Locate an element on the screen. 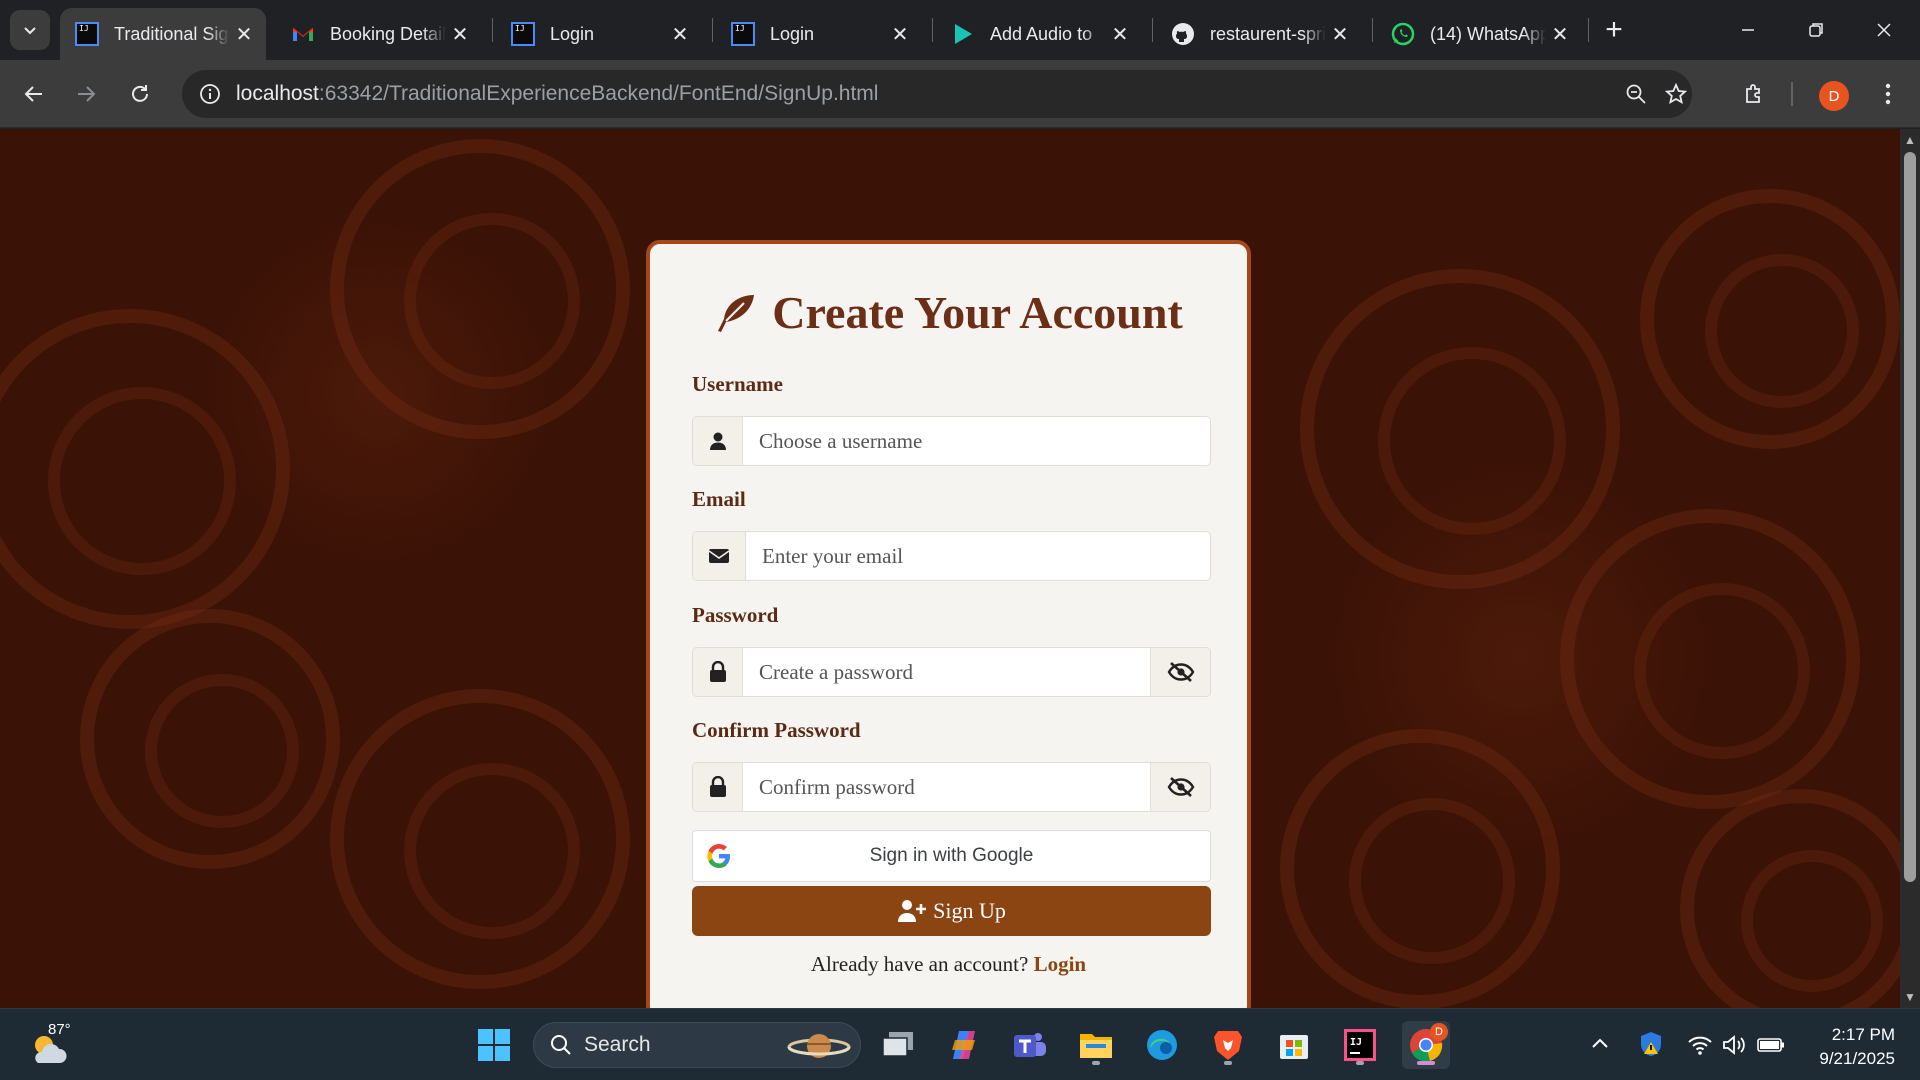  wifi-icon is located at coordinates (1700, 1045).